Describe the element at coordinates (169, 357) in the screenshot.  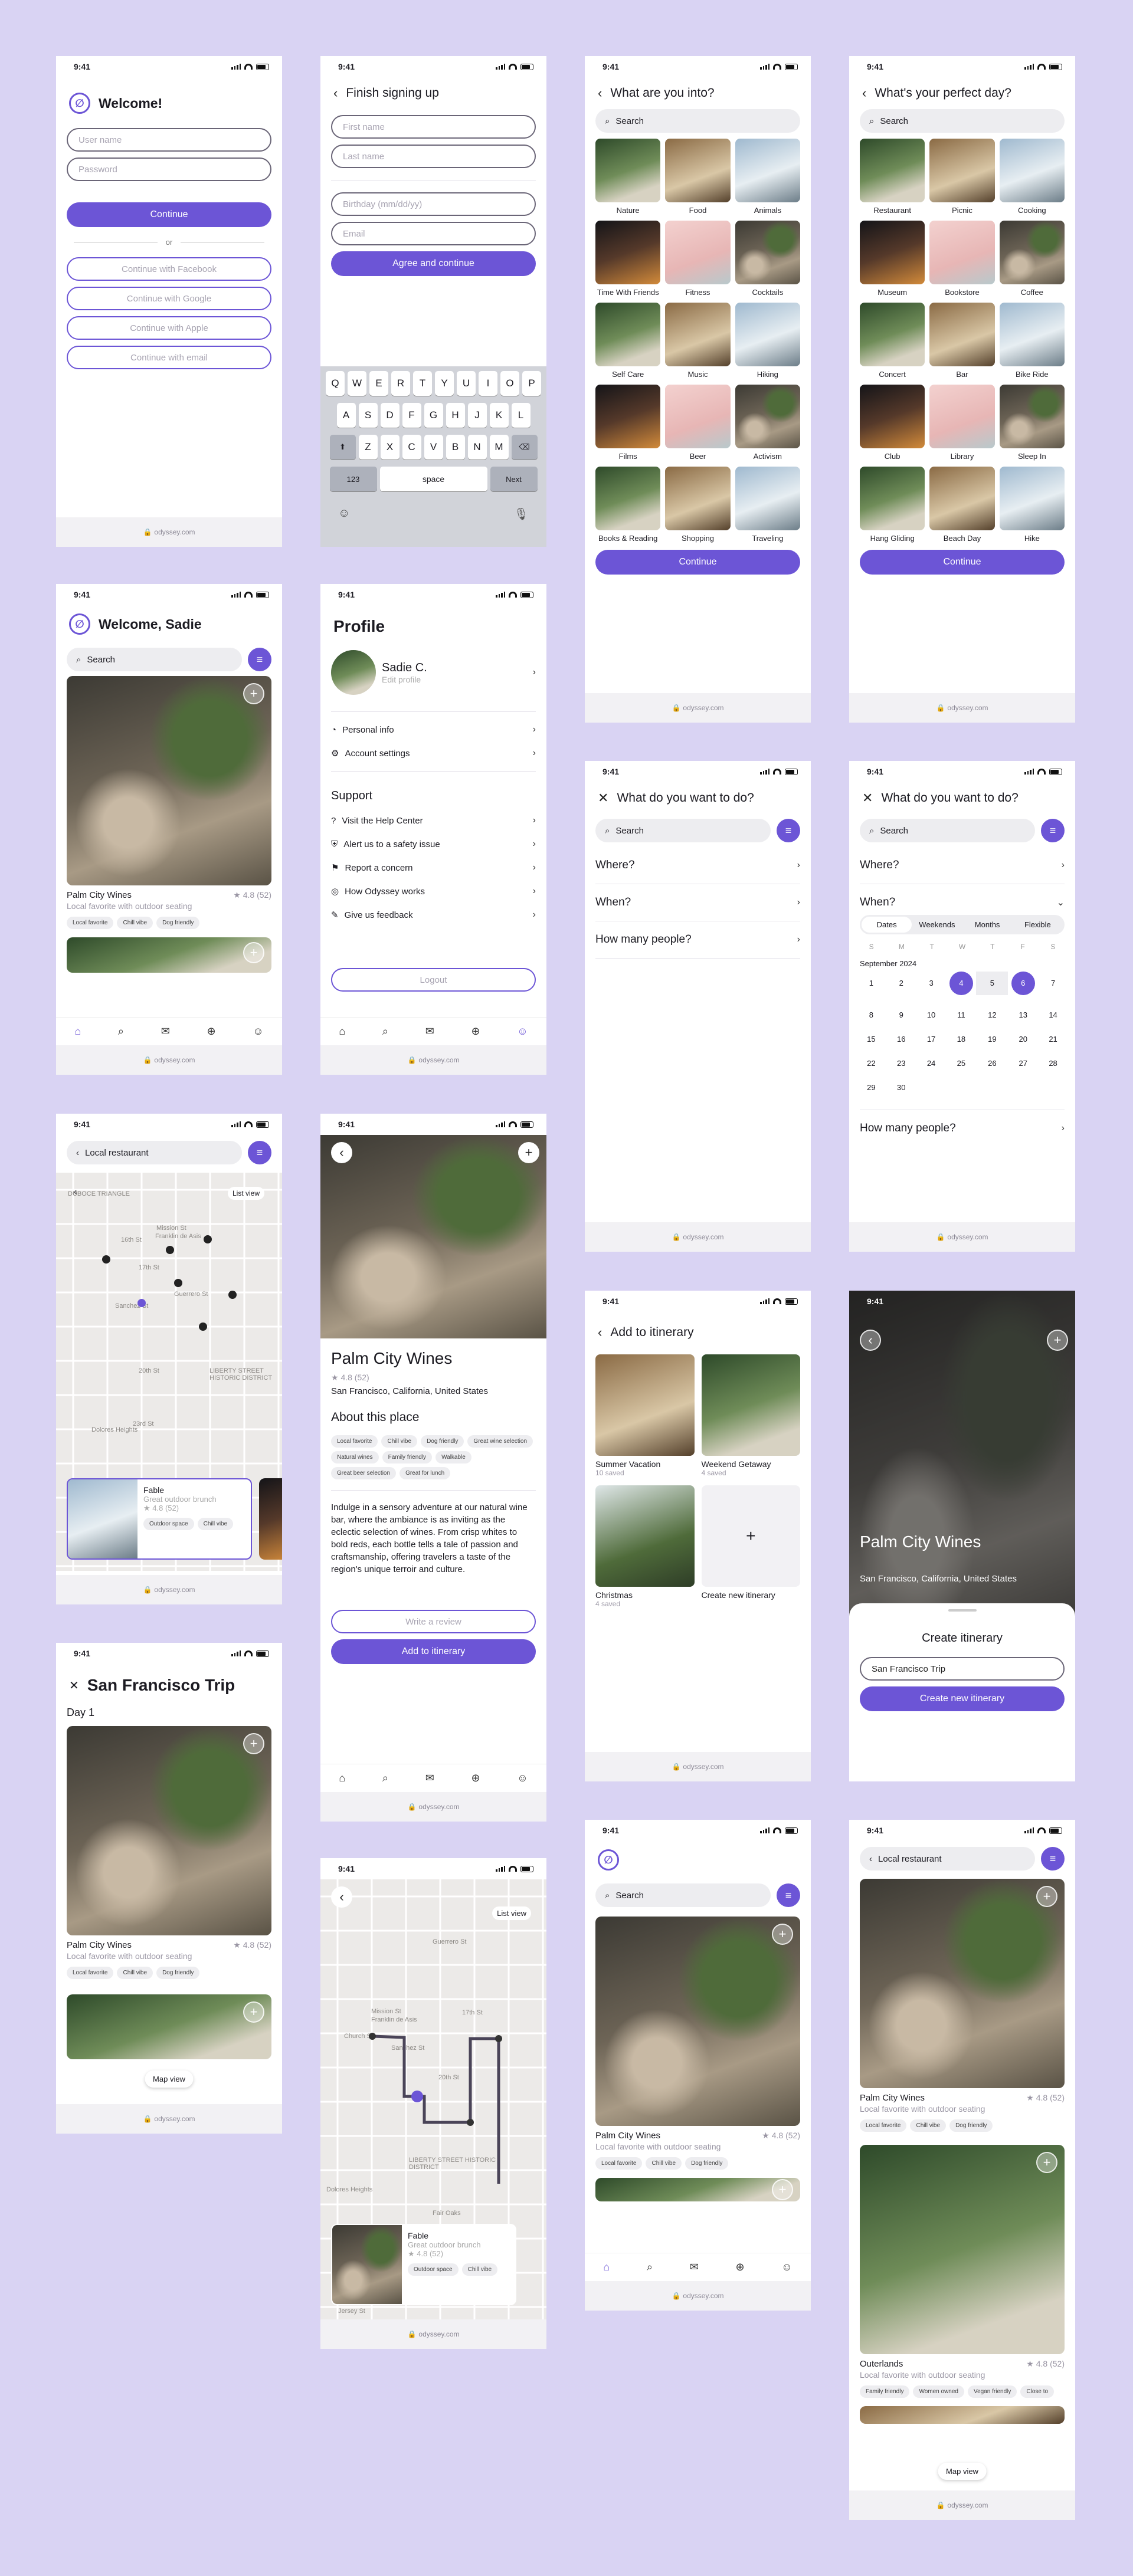
I see `email-button: Continue with email` at that location.